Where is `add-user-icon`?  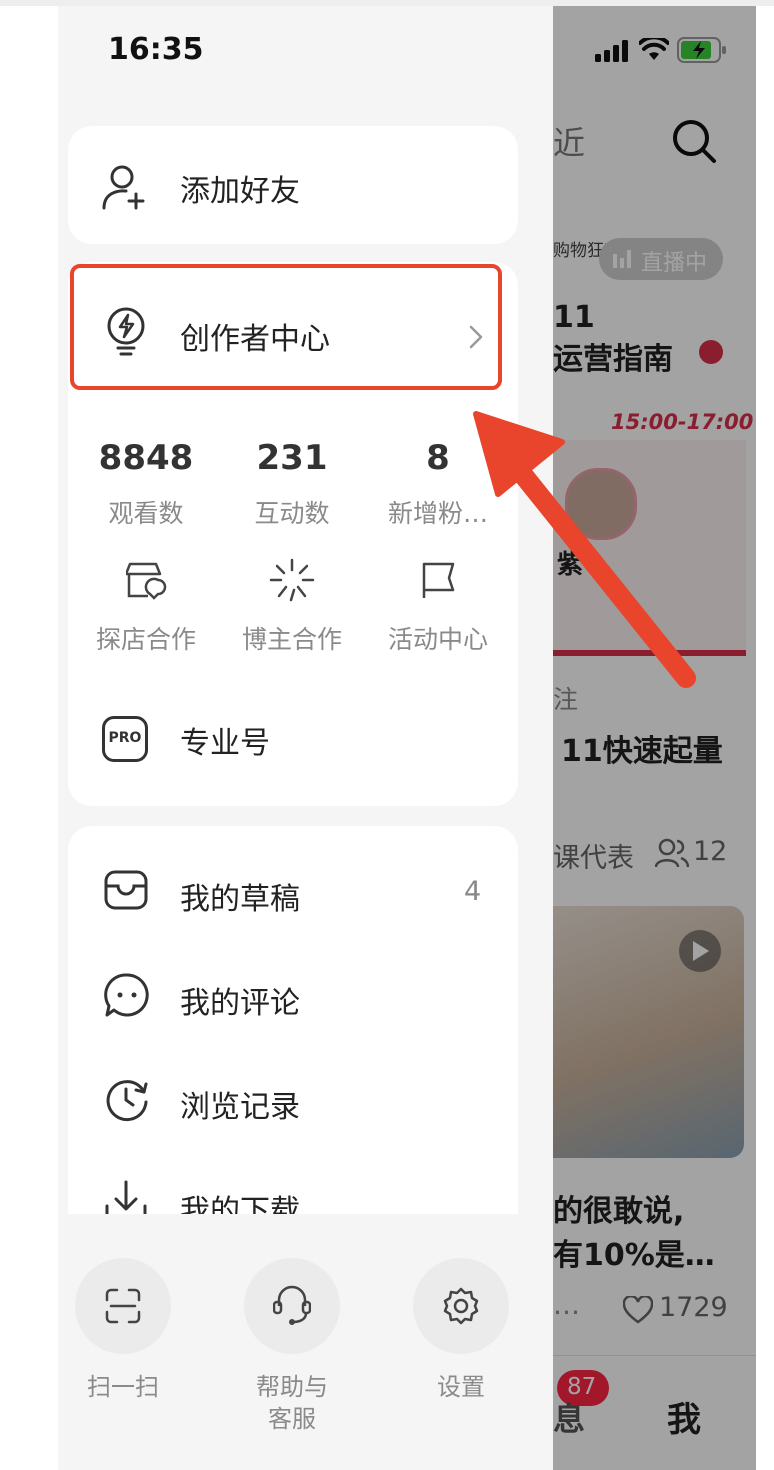 add-user-icon is located at coordinates (123, 187).